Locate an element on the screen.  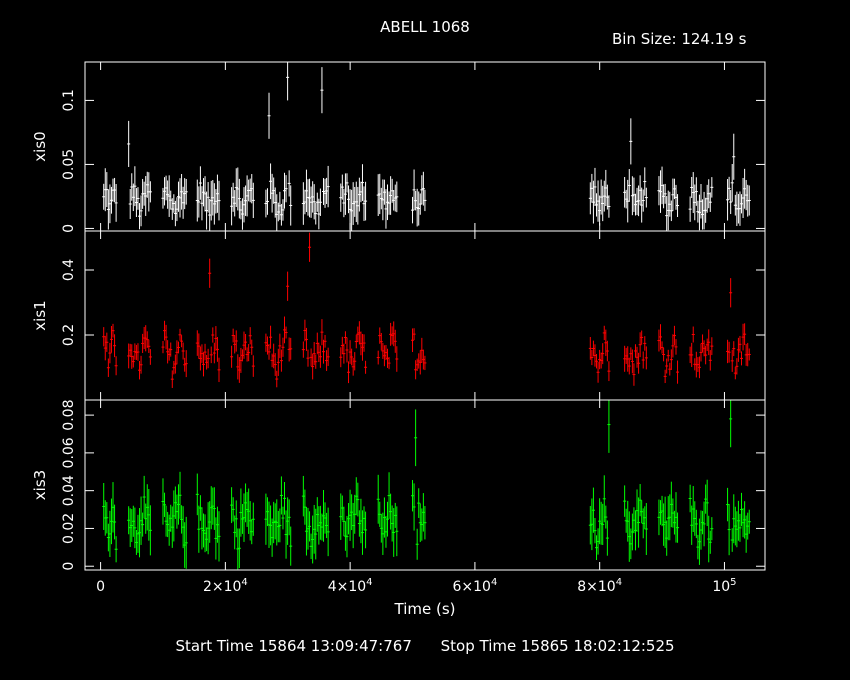
stop-time-label: Stop Time 15865 18:02:12:525 is located at coordinates (557, 646).